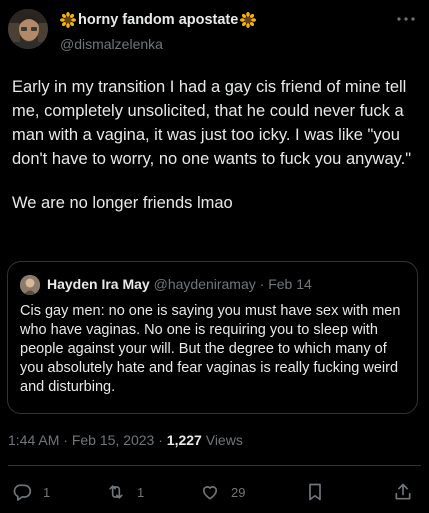  What do you see at coordinates (184, 440) in the screenshot?
I see `views-count: 1,227` at bounding box center [184, 440].